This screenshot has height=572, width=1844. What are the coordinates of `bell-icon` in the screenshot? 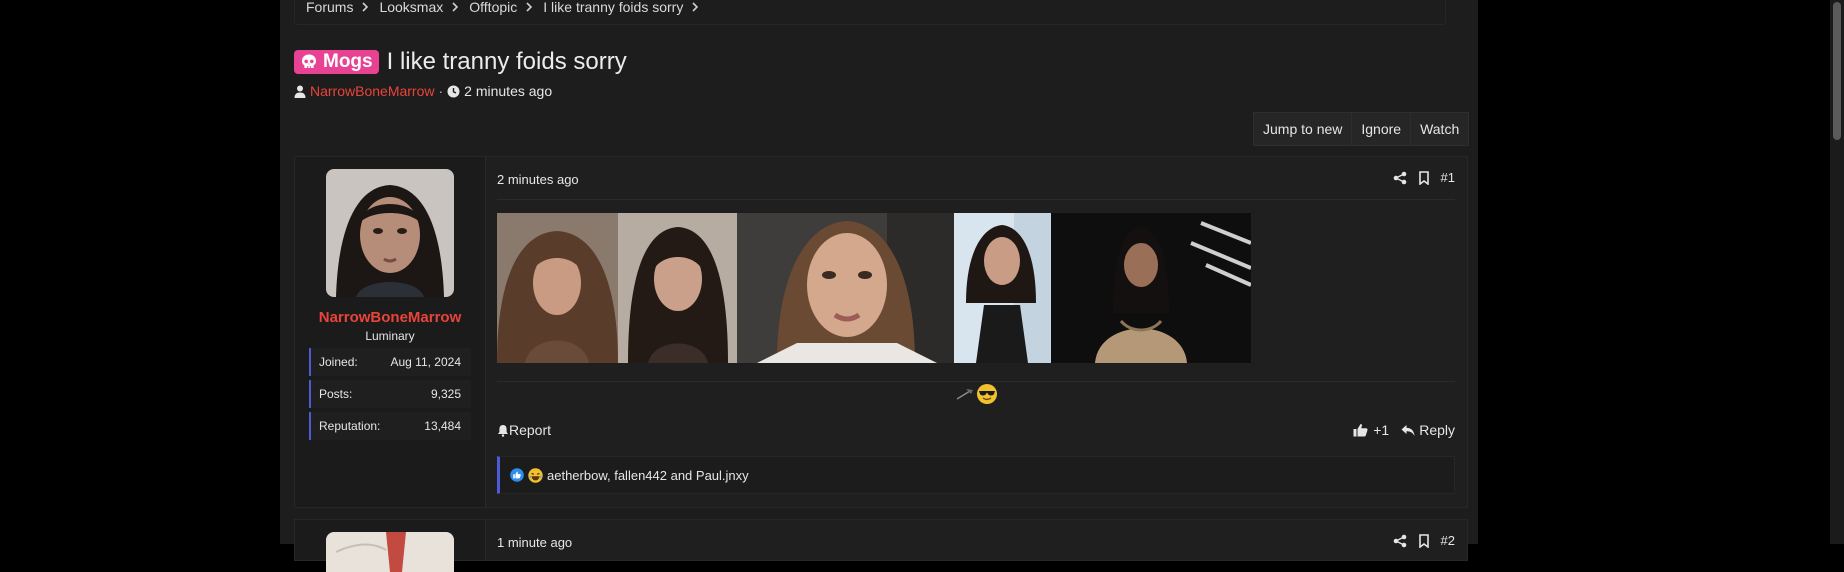 It's located at (503, 430).